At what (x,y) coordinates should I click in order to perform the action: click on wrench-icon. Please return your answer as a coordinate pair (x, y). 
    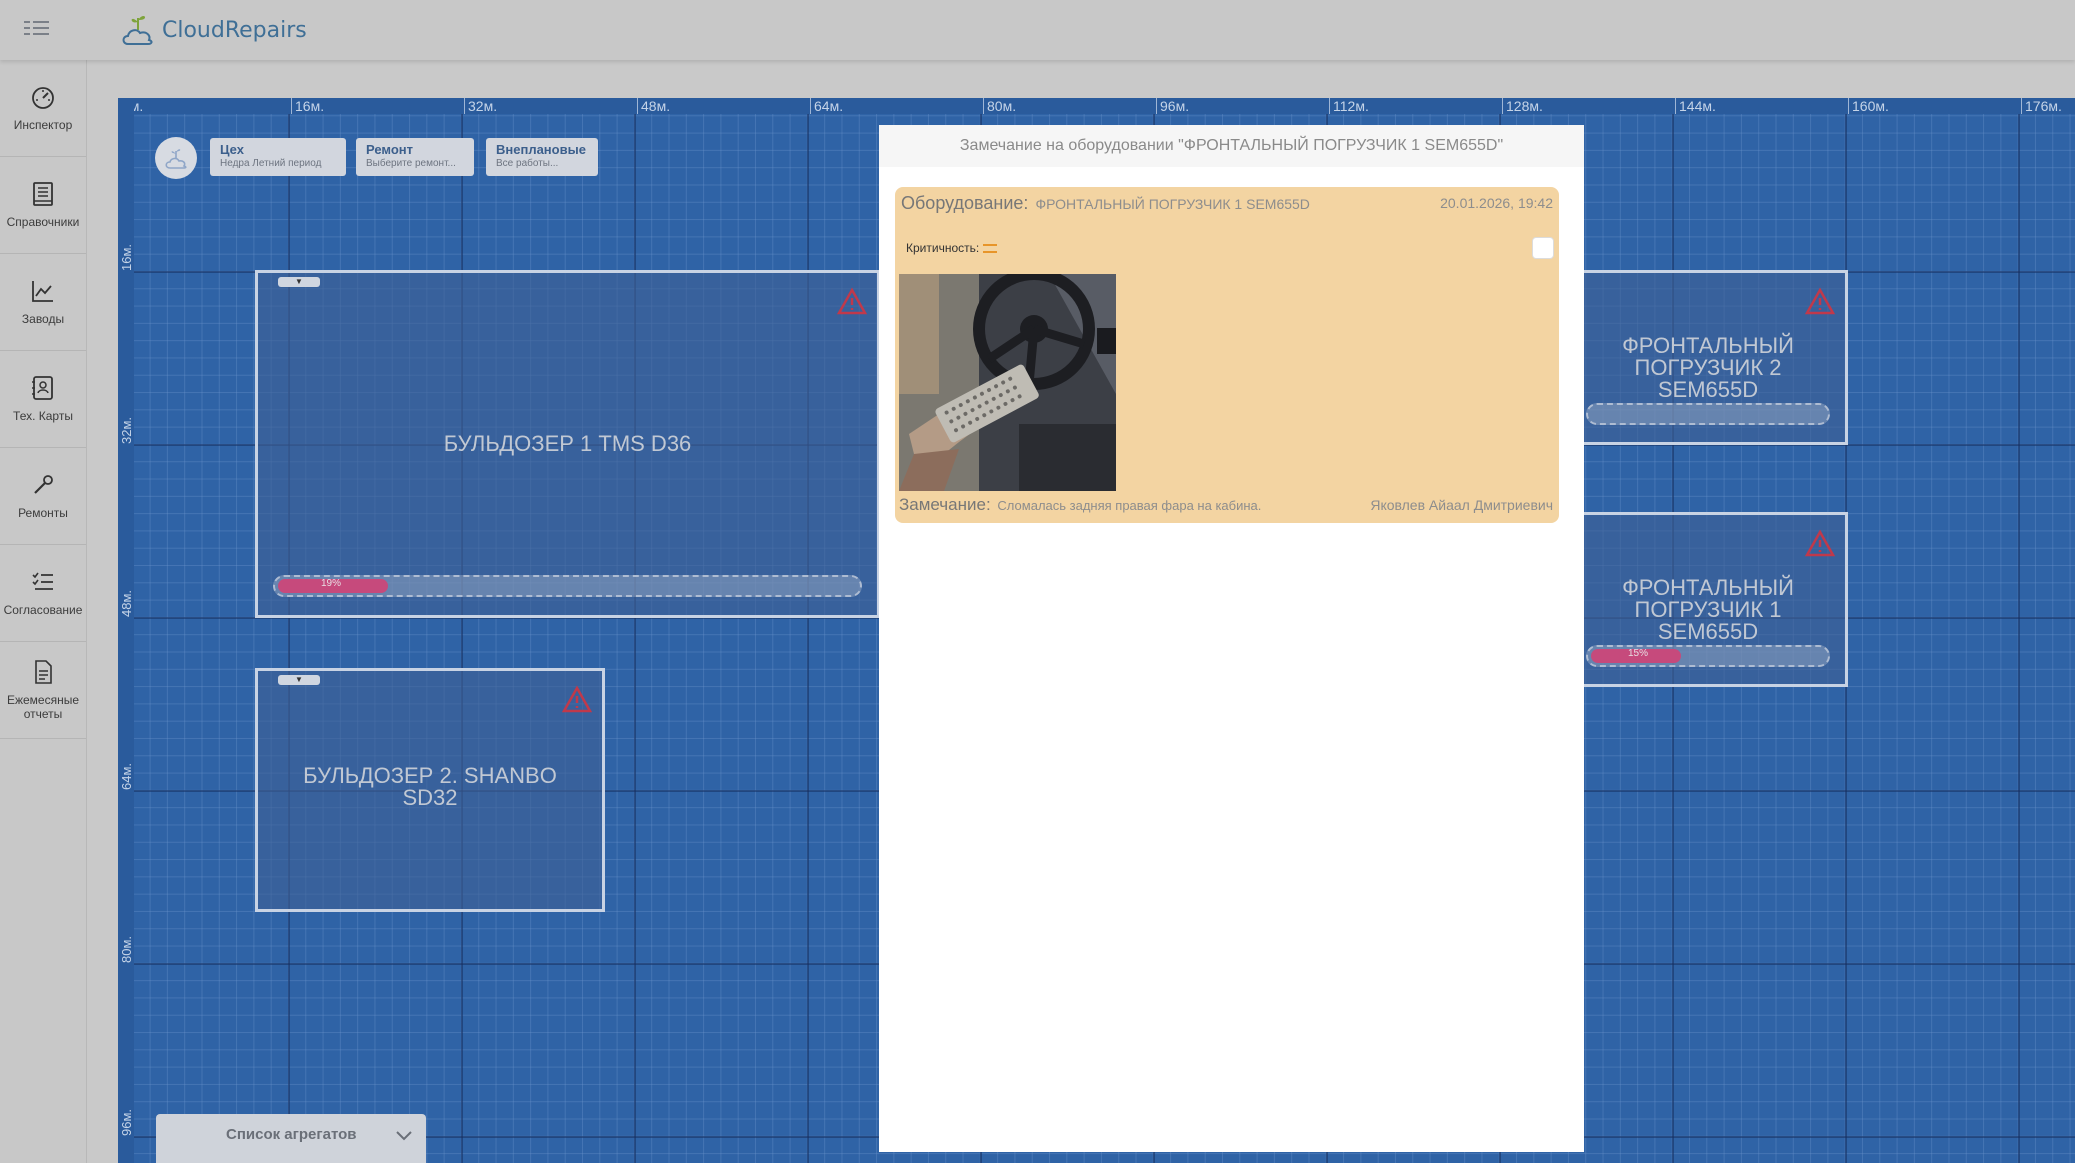
    Looking at the image, I should click on (43, 484).